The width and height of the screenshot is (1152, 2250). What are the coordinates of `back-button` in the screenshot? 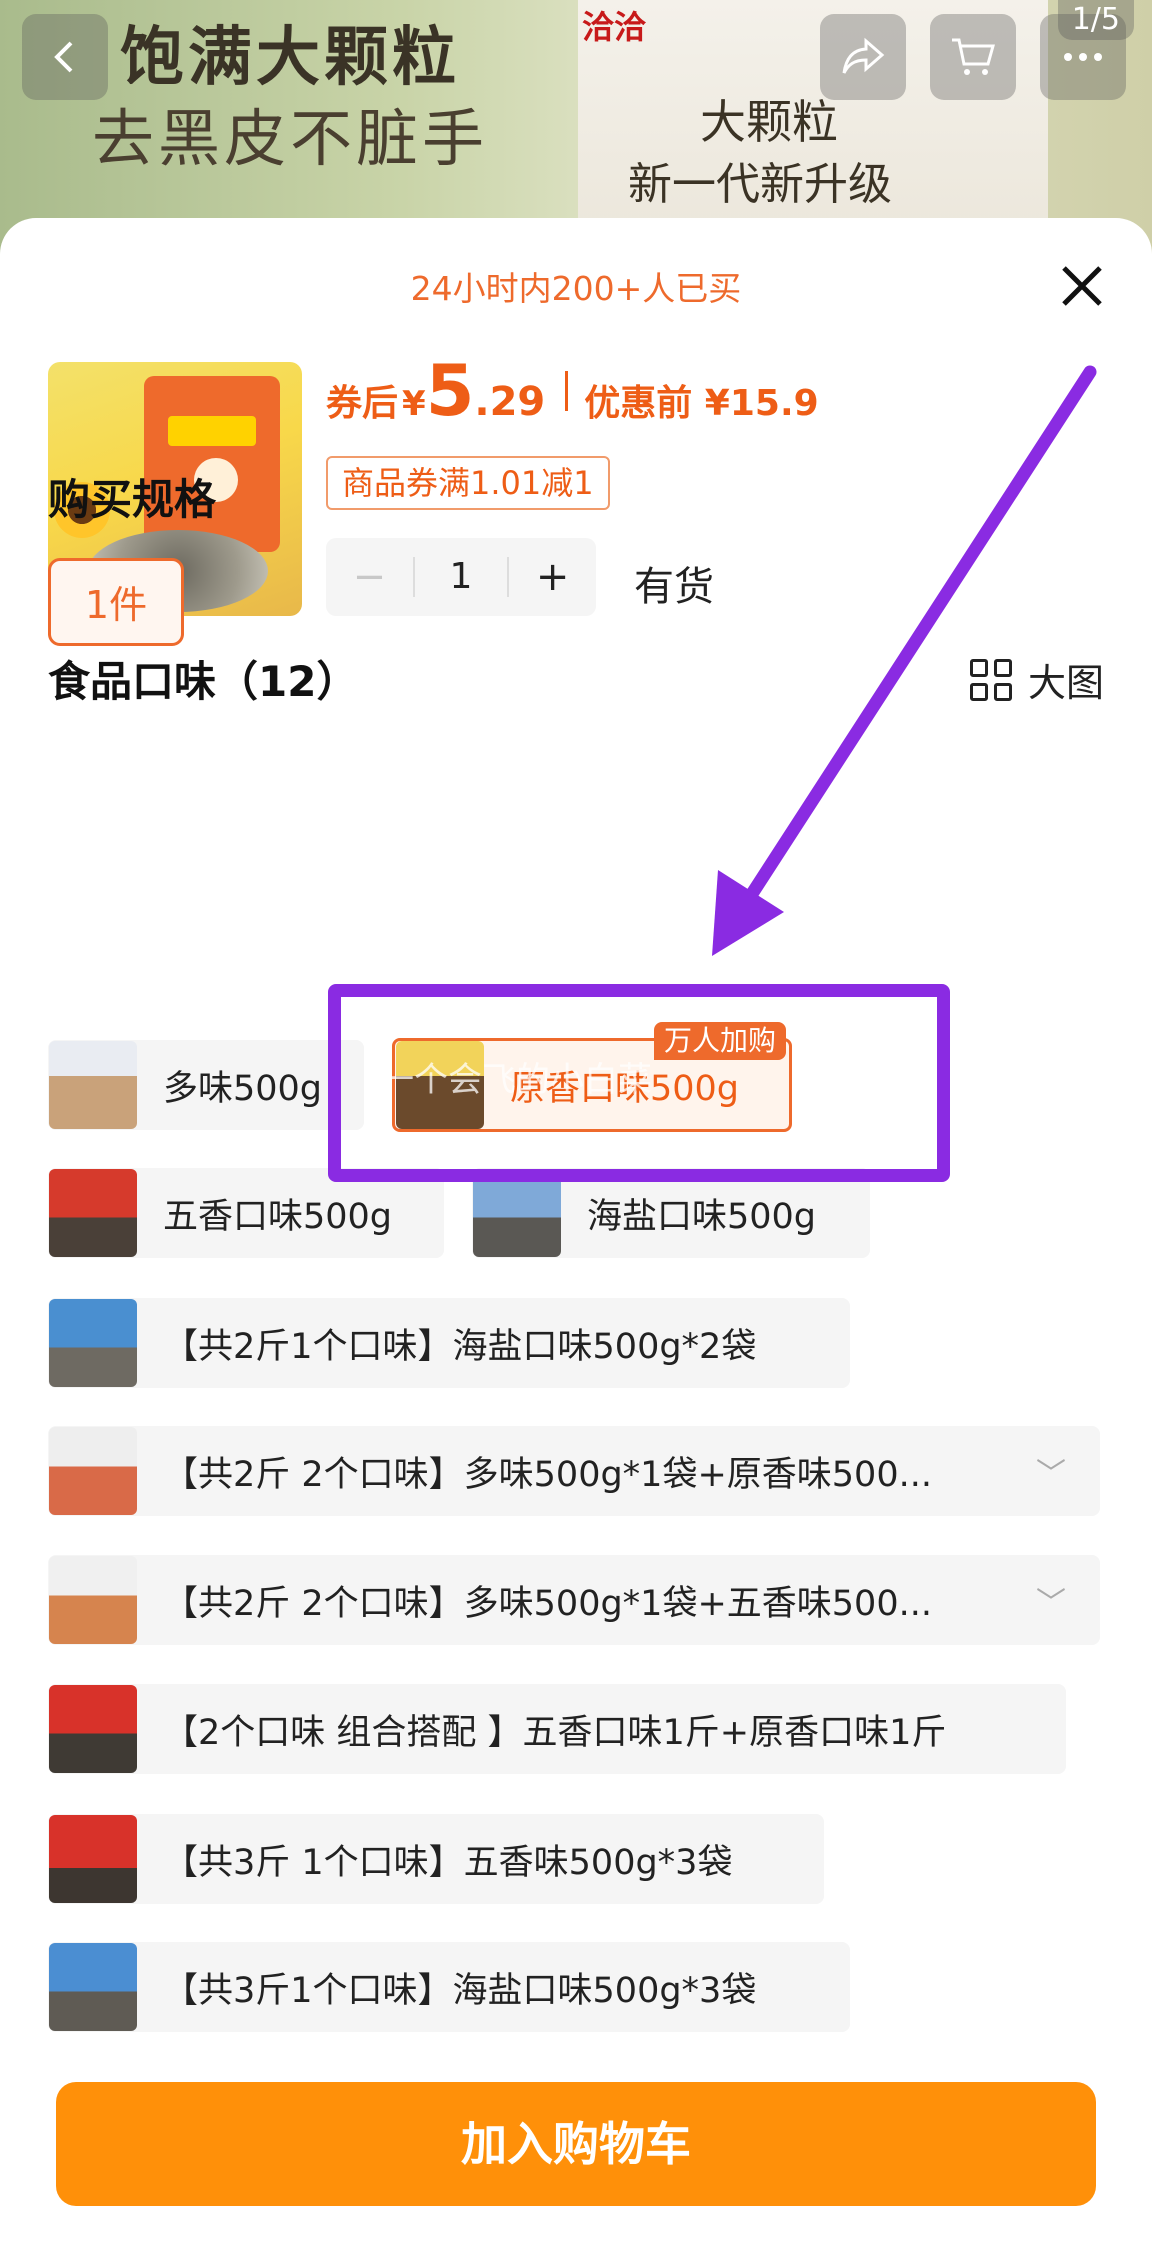 It's located at (65, 57).